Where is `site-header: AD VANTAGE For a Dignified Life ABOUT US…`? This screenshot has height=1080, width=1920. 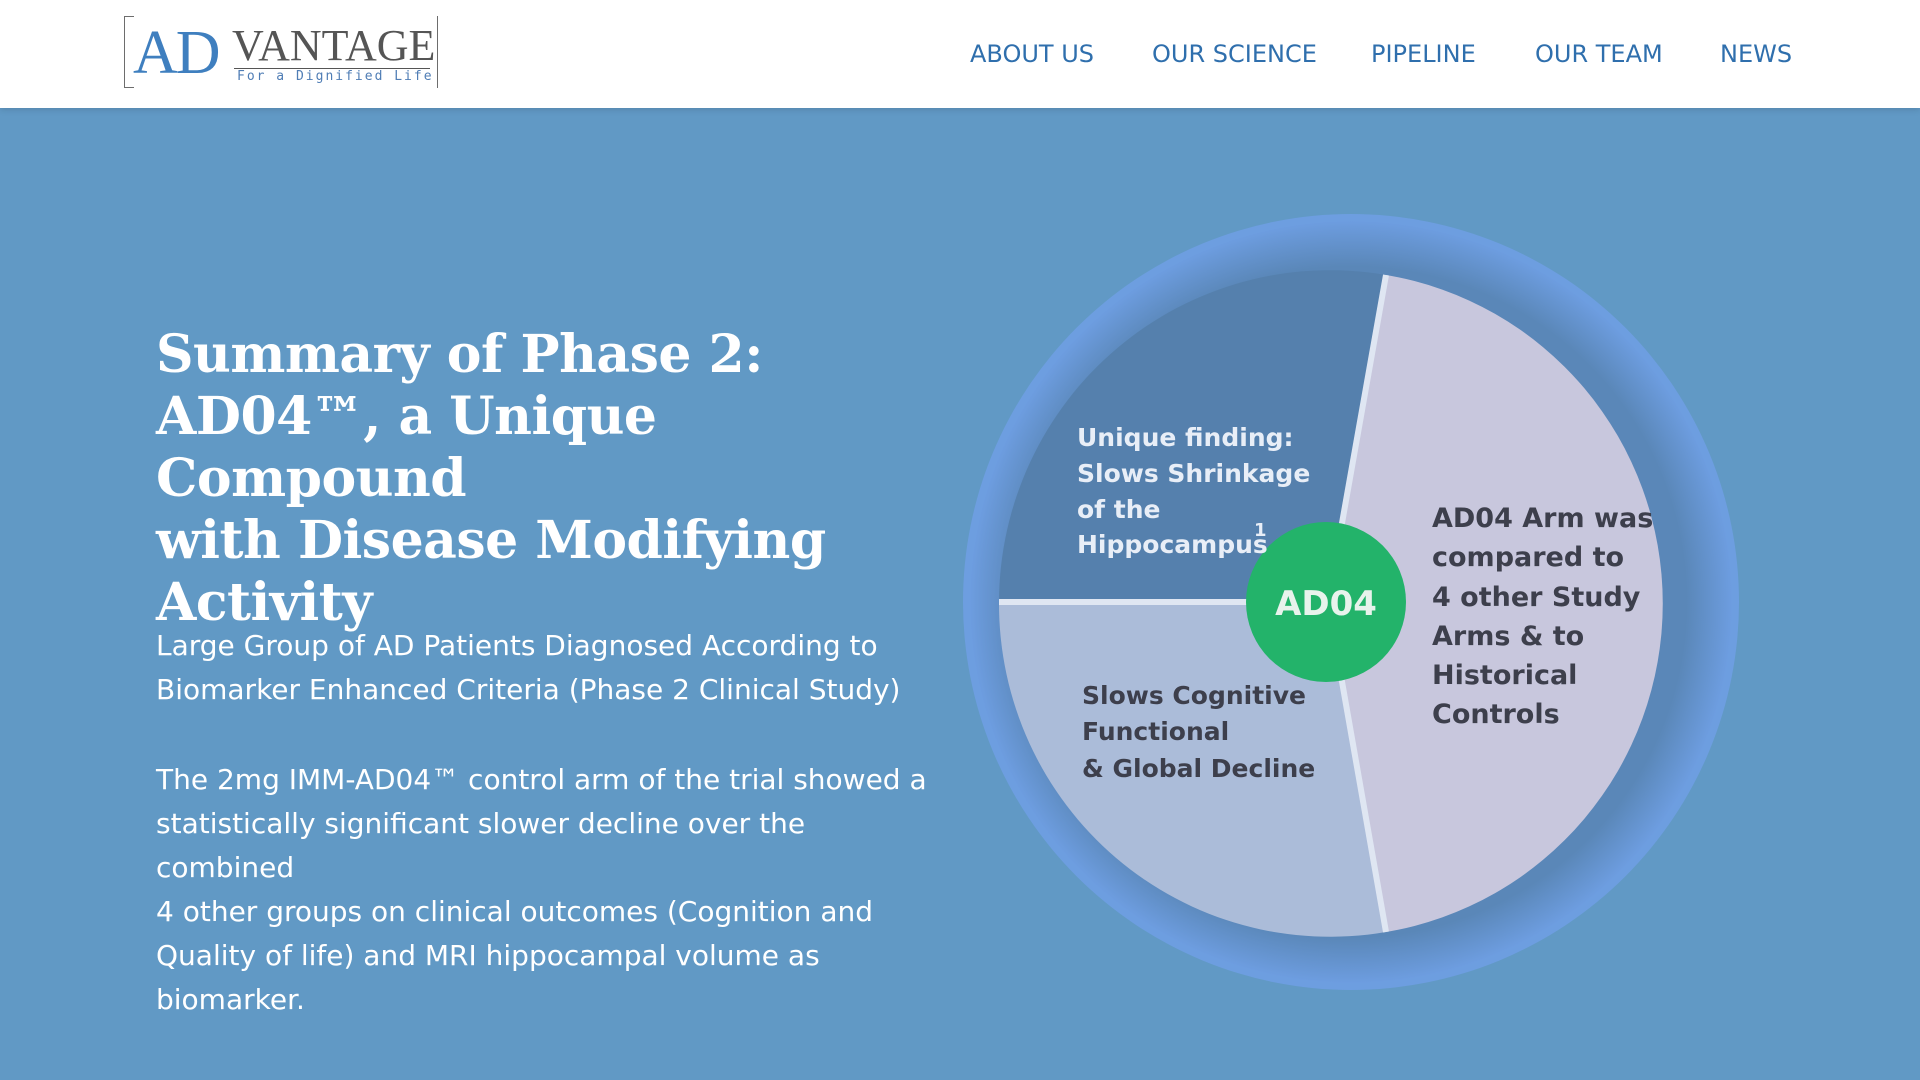
site-header: AD VANTAGE For a Dignified Life ABOUT US… is located at coordinates (960, 54).